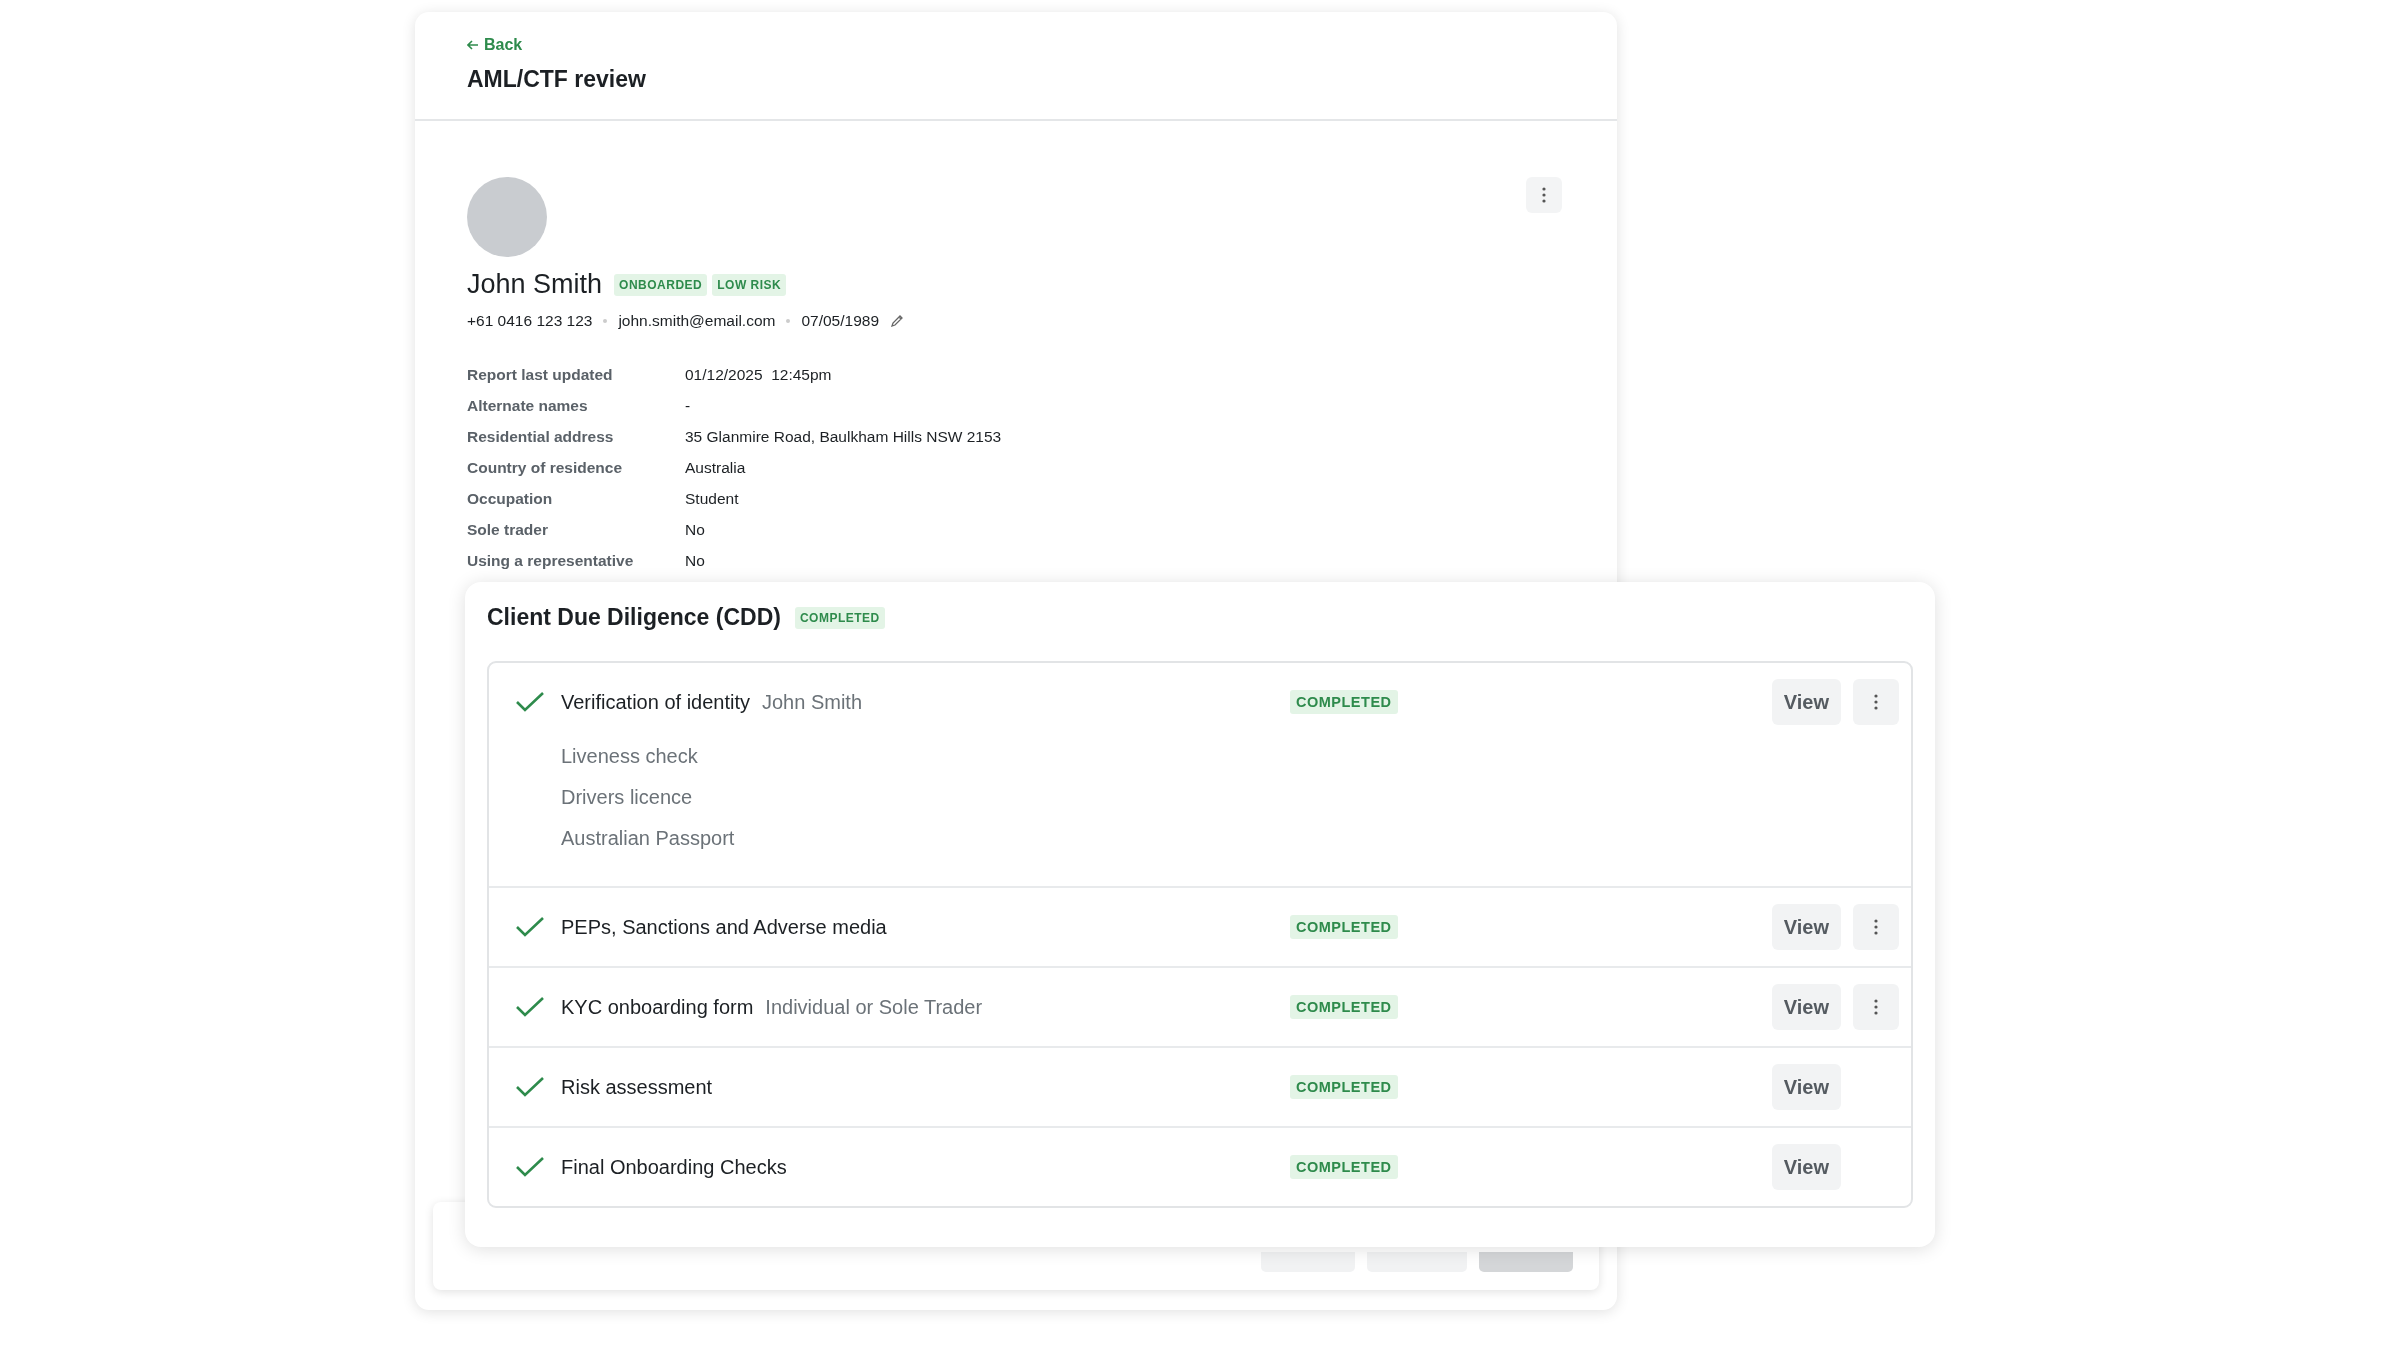 The height and width of the screenshot is (1350, 2400). I want to click on sub-check: Australian Passport, so click(648, 838).